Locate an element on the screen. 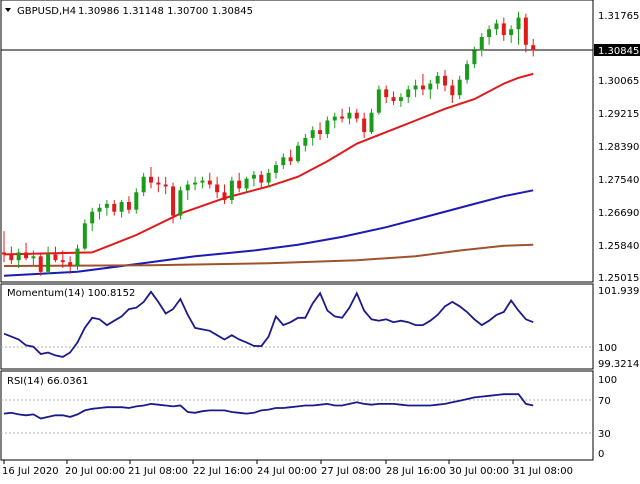 This screenshot has height=484, width=640. time-tick: 16 Jul 2020 is located at coordinates (30, 471).